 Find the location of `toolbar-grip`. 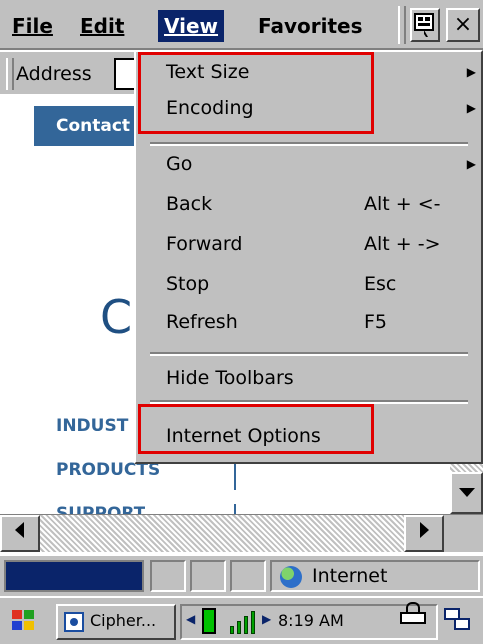

toolbar-grip is located at coordinates (402, 25).